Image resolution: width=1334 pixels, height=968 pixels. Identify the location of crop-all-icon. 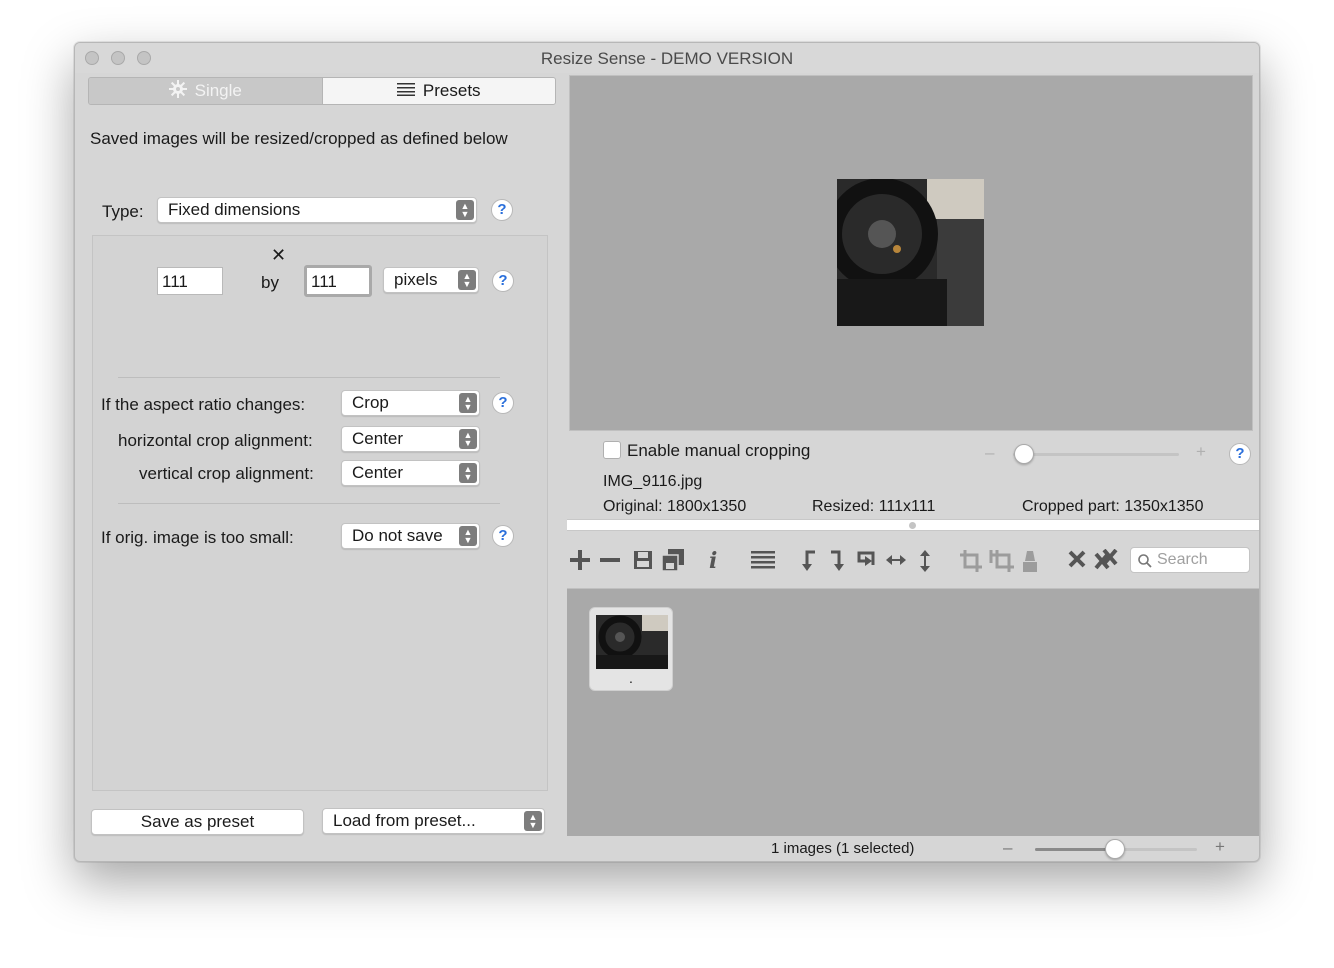
(1001, 563).